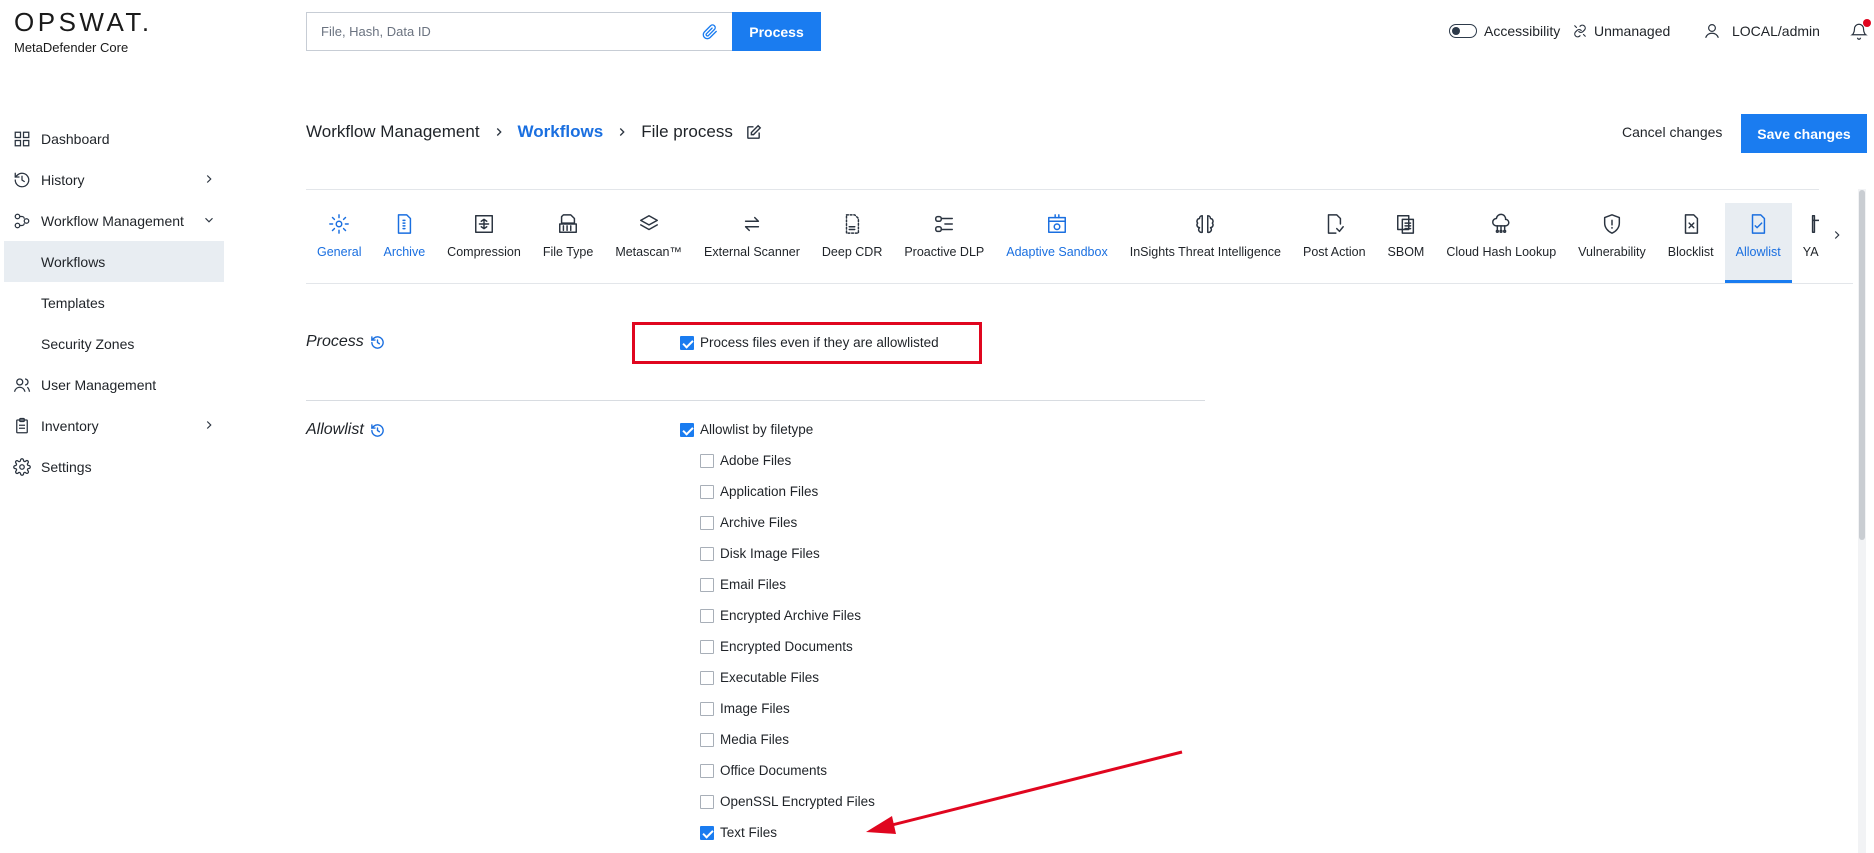 This screenshot has height=853, width=1874. What do you see at coordinates (1690, 252) in the screenshot?
I see `tab-label: Blocklist` at bounding box center [1690, 252].